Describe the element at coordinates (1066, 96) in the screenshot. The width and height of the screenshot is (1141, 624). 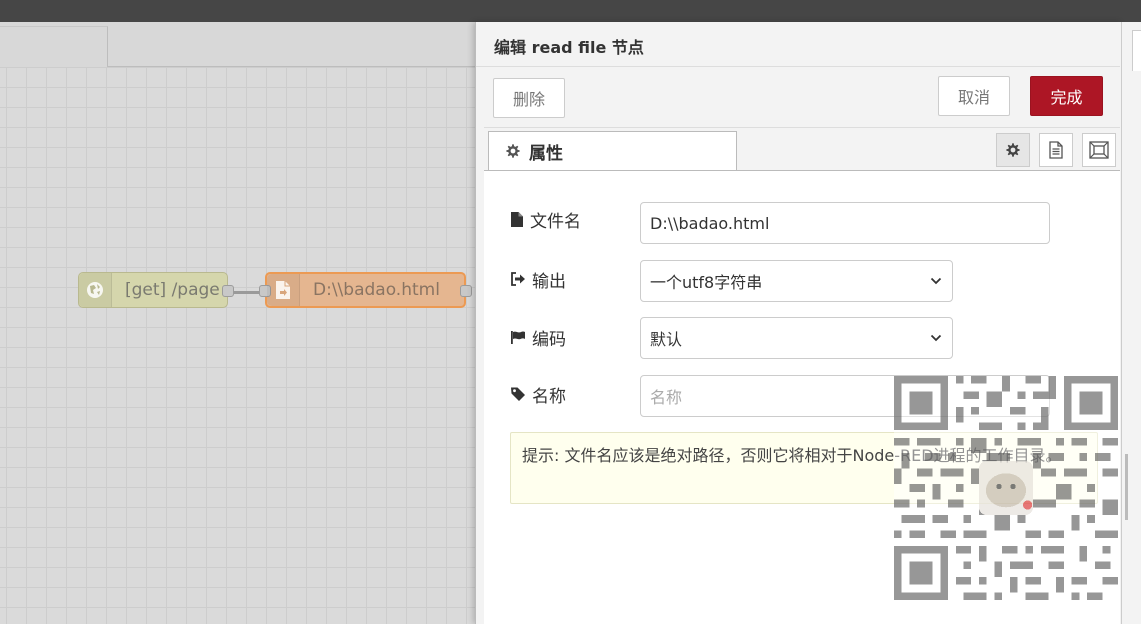
I see `done-button: 完成` at that location.